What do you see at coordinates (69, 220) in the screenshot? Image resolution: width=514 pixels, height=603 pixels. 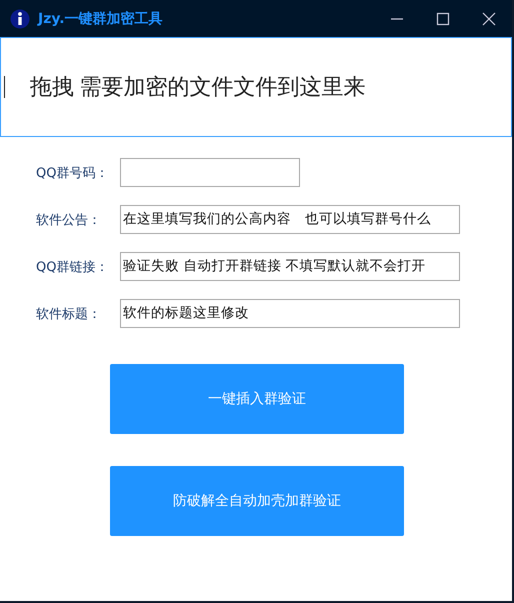 I see `field-label: 软件公告：` at bounding box center [69, 220].